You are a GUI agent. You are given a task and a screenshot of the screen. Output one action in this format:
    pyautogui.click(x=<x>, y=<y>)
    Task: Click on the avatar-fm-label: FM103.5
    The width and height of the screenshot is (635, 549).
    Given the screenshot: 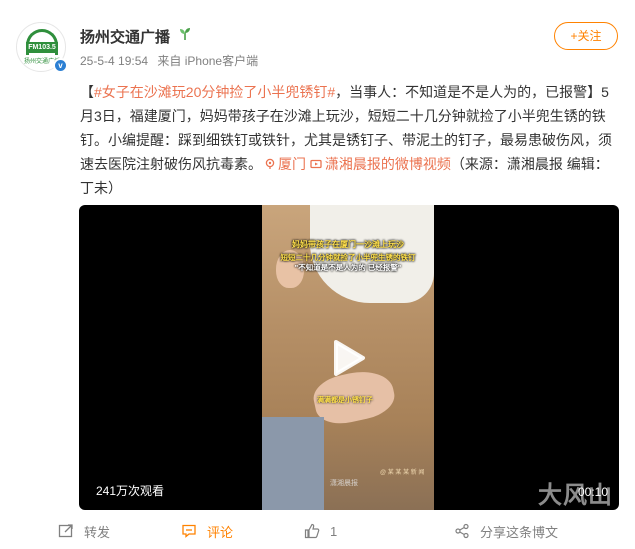 What is the action you would take?
    pyautogui.click(x=42, y=47)
    